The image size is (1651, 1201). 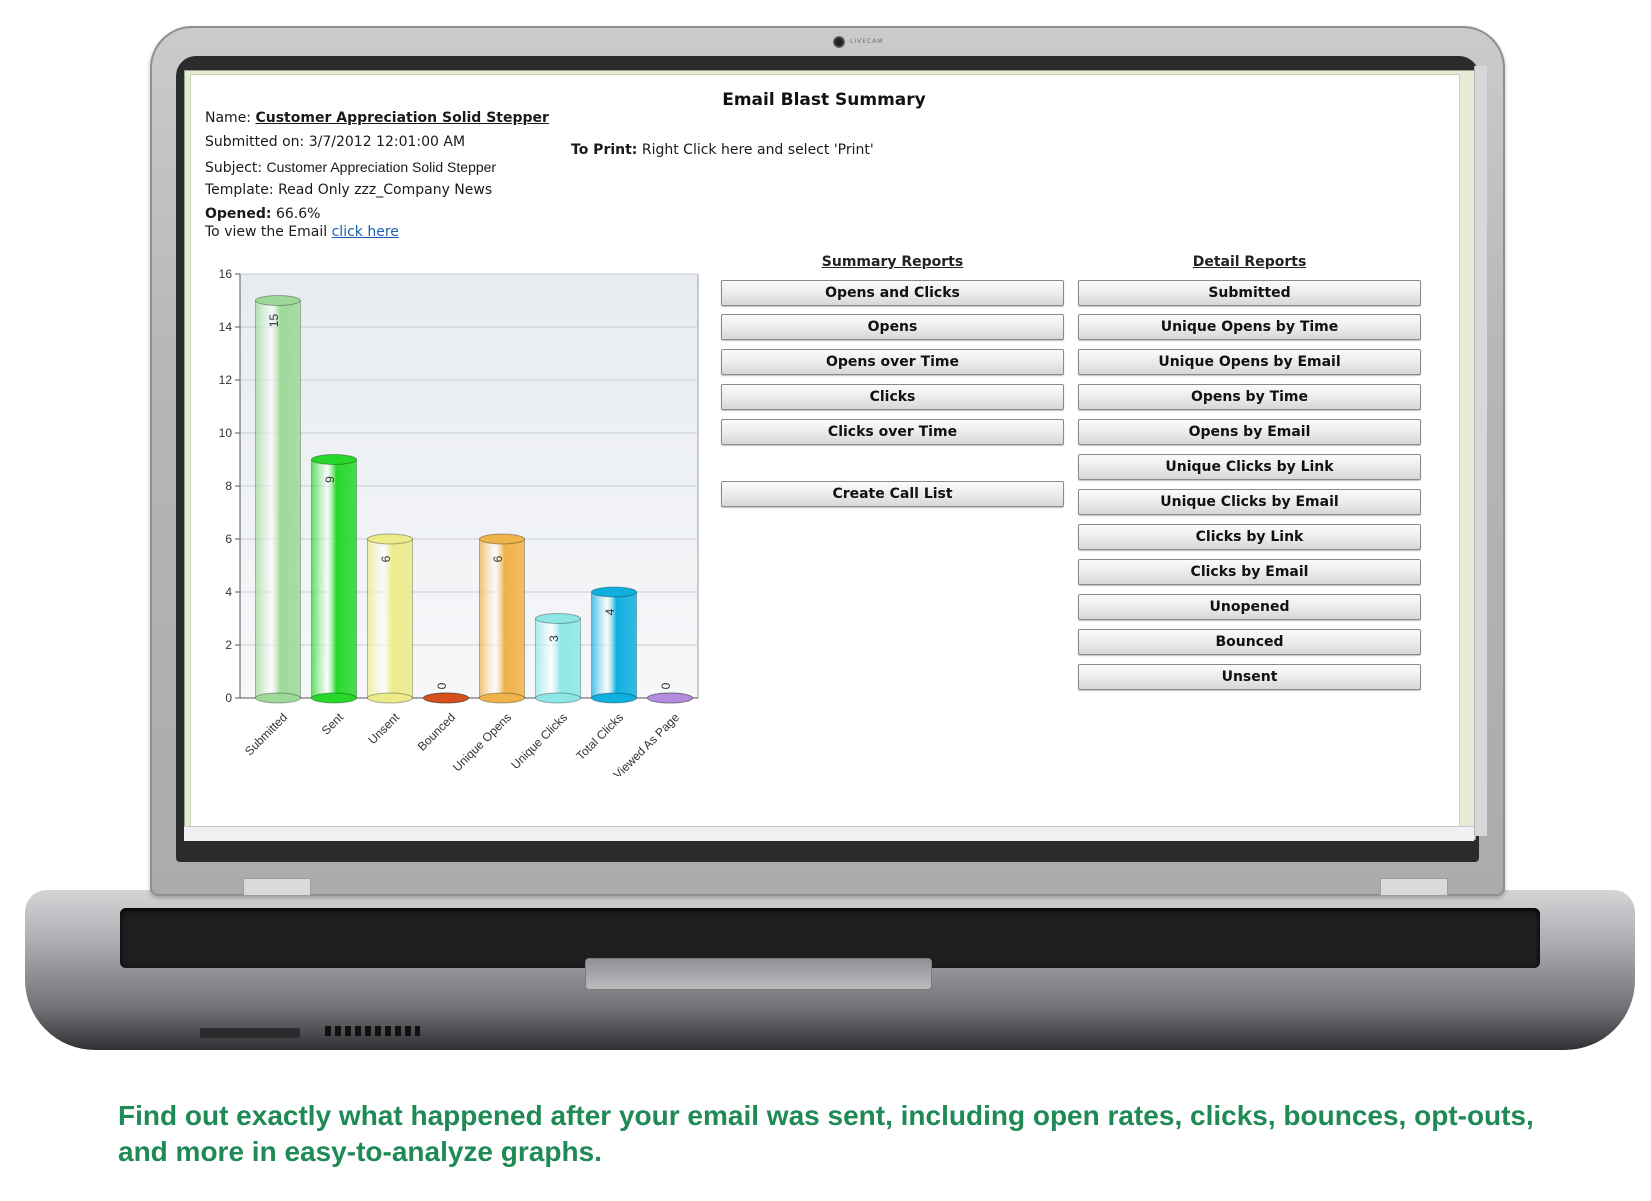 I want to click on opened-label: Opened:, so click(x=238, y=214).